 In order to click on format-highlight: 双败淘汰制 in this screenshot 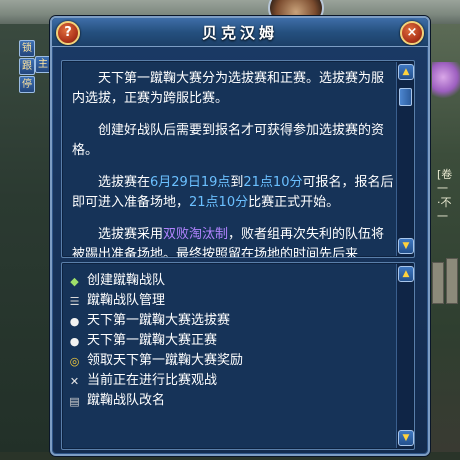, I will do `click(196, 234)`.